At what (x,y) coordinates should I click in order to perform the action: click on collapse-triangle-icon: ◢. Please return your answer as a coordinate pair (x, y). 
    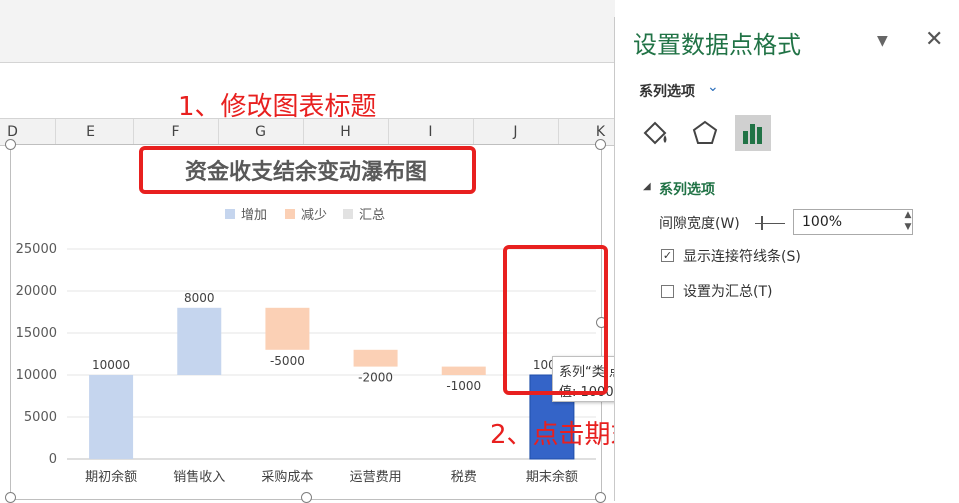
    Looking at the image, I should click on (647, 186).